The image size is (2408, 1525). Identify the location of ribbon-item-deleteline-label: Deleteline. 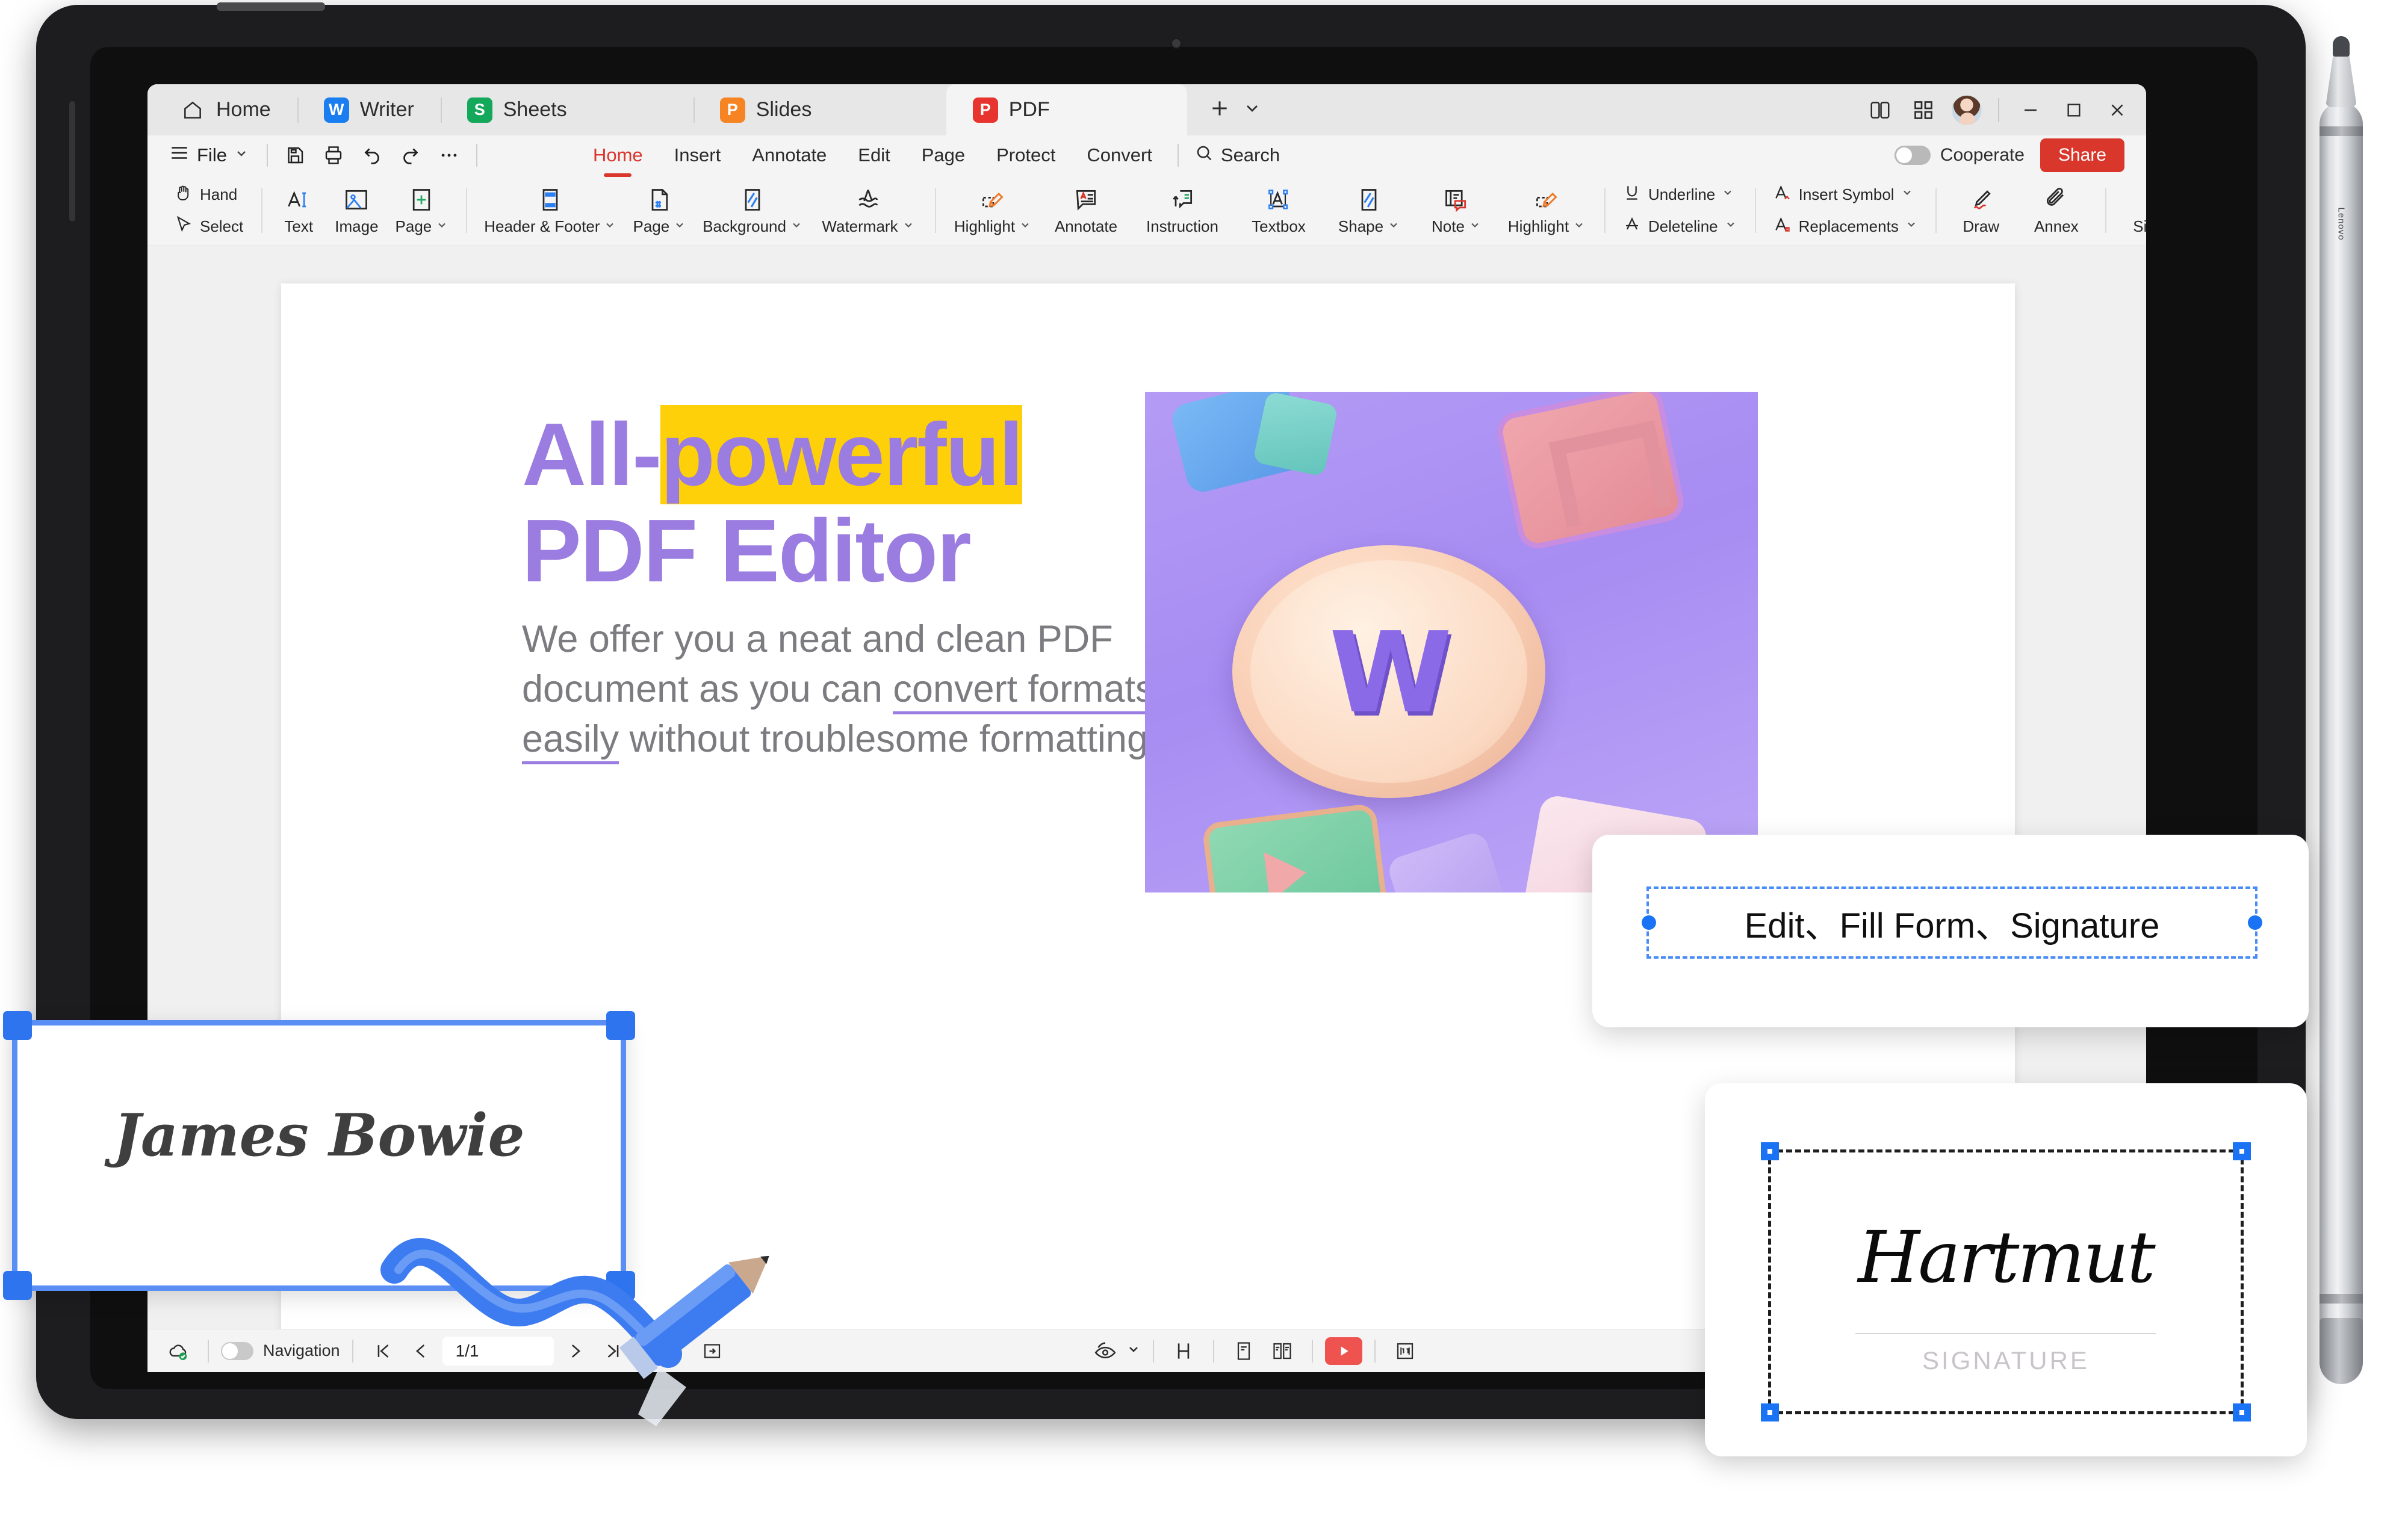
(1683, 226).